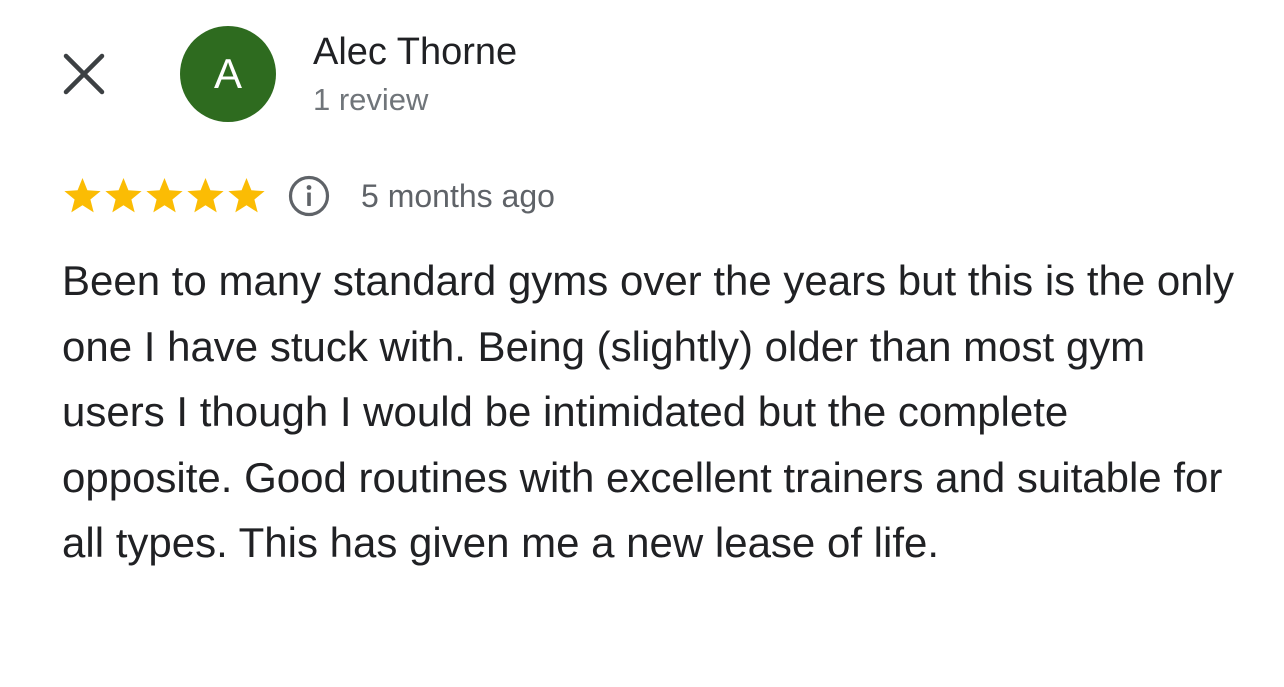 The height and width of the screenshot is (687, 1284). I want to click on author-name: Alec Thorne, so click(415, 52).